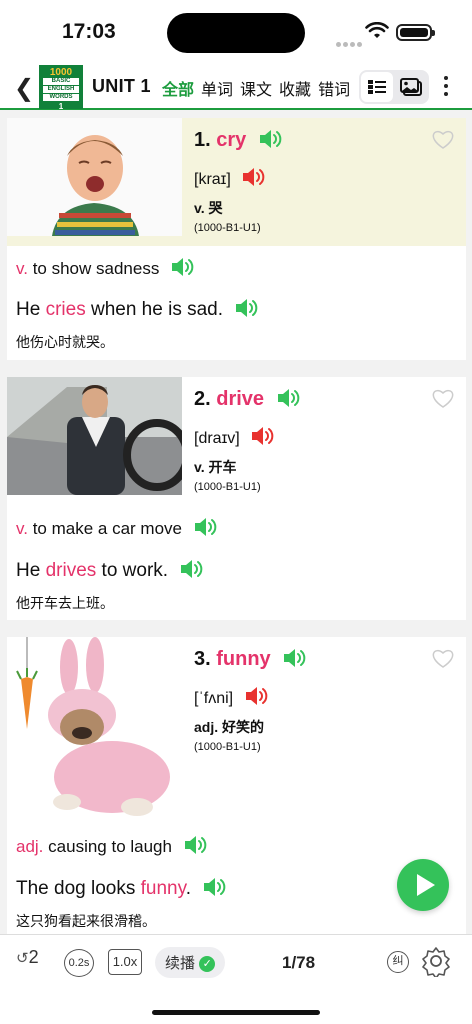 The height and width of the screenshot is (1024, 472). Describe the element at coordinates (423, 885) in the screenshot. I see `play-button` at that location.